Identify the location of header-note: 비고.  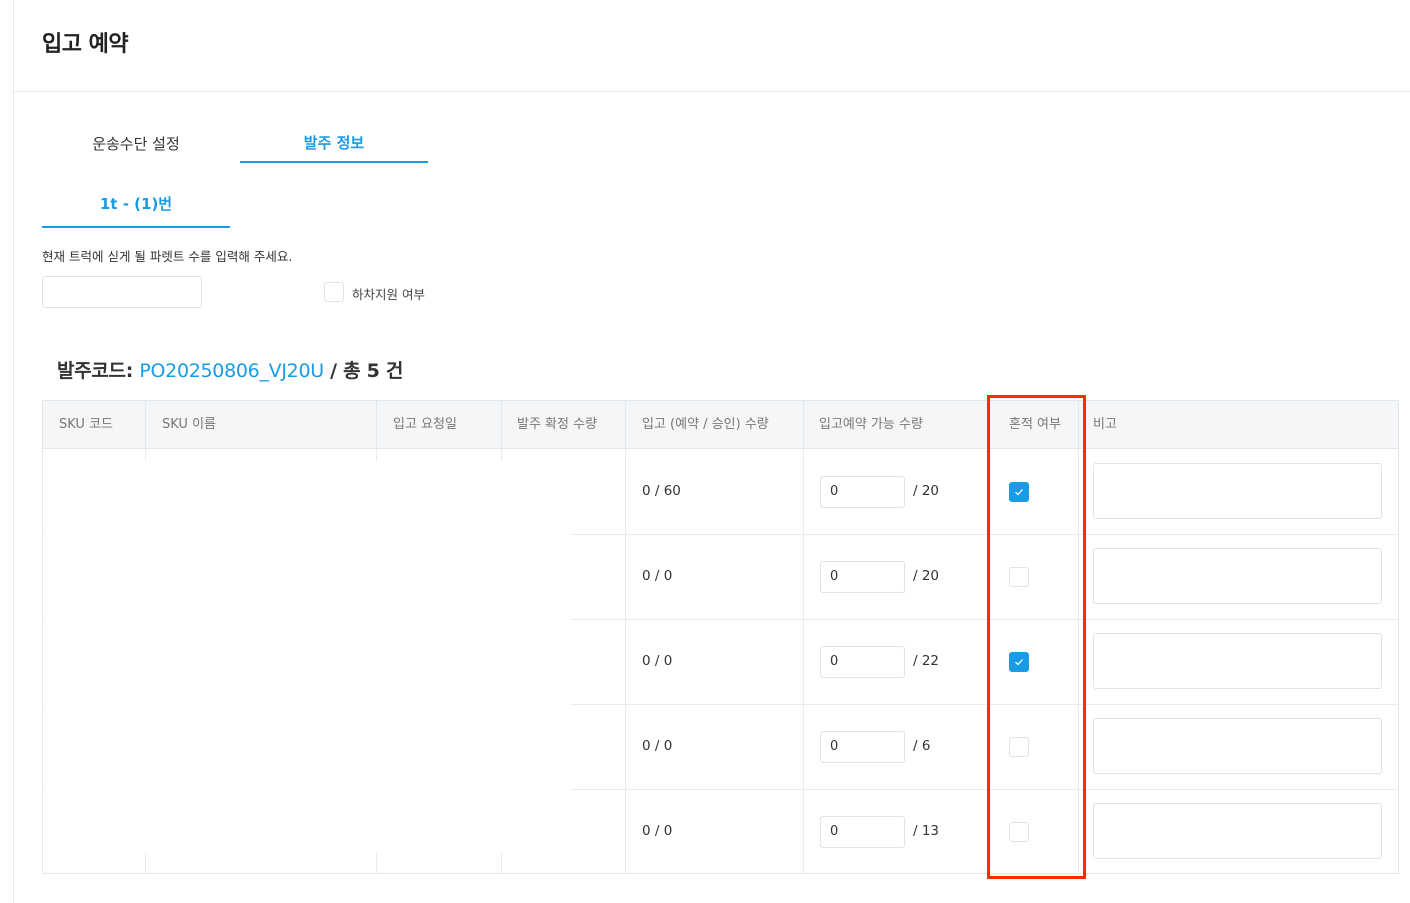
(1105, 424).